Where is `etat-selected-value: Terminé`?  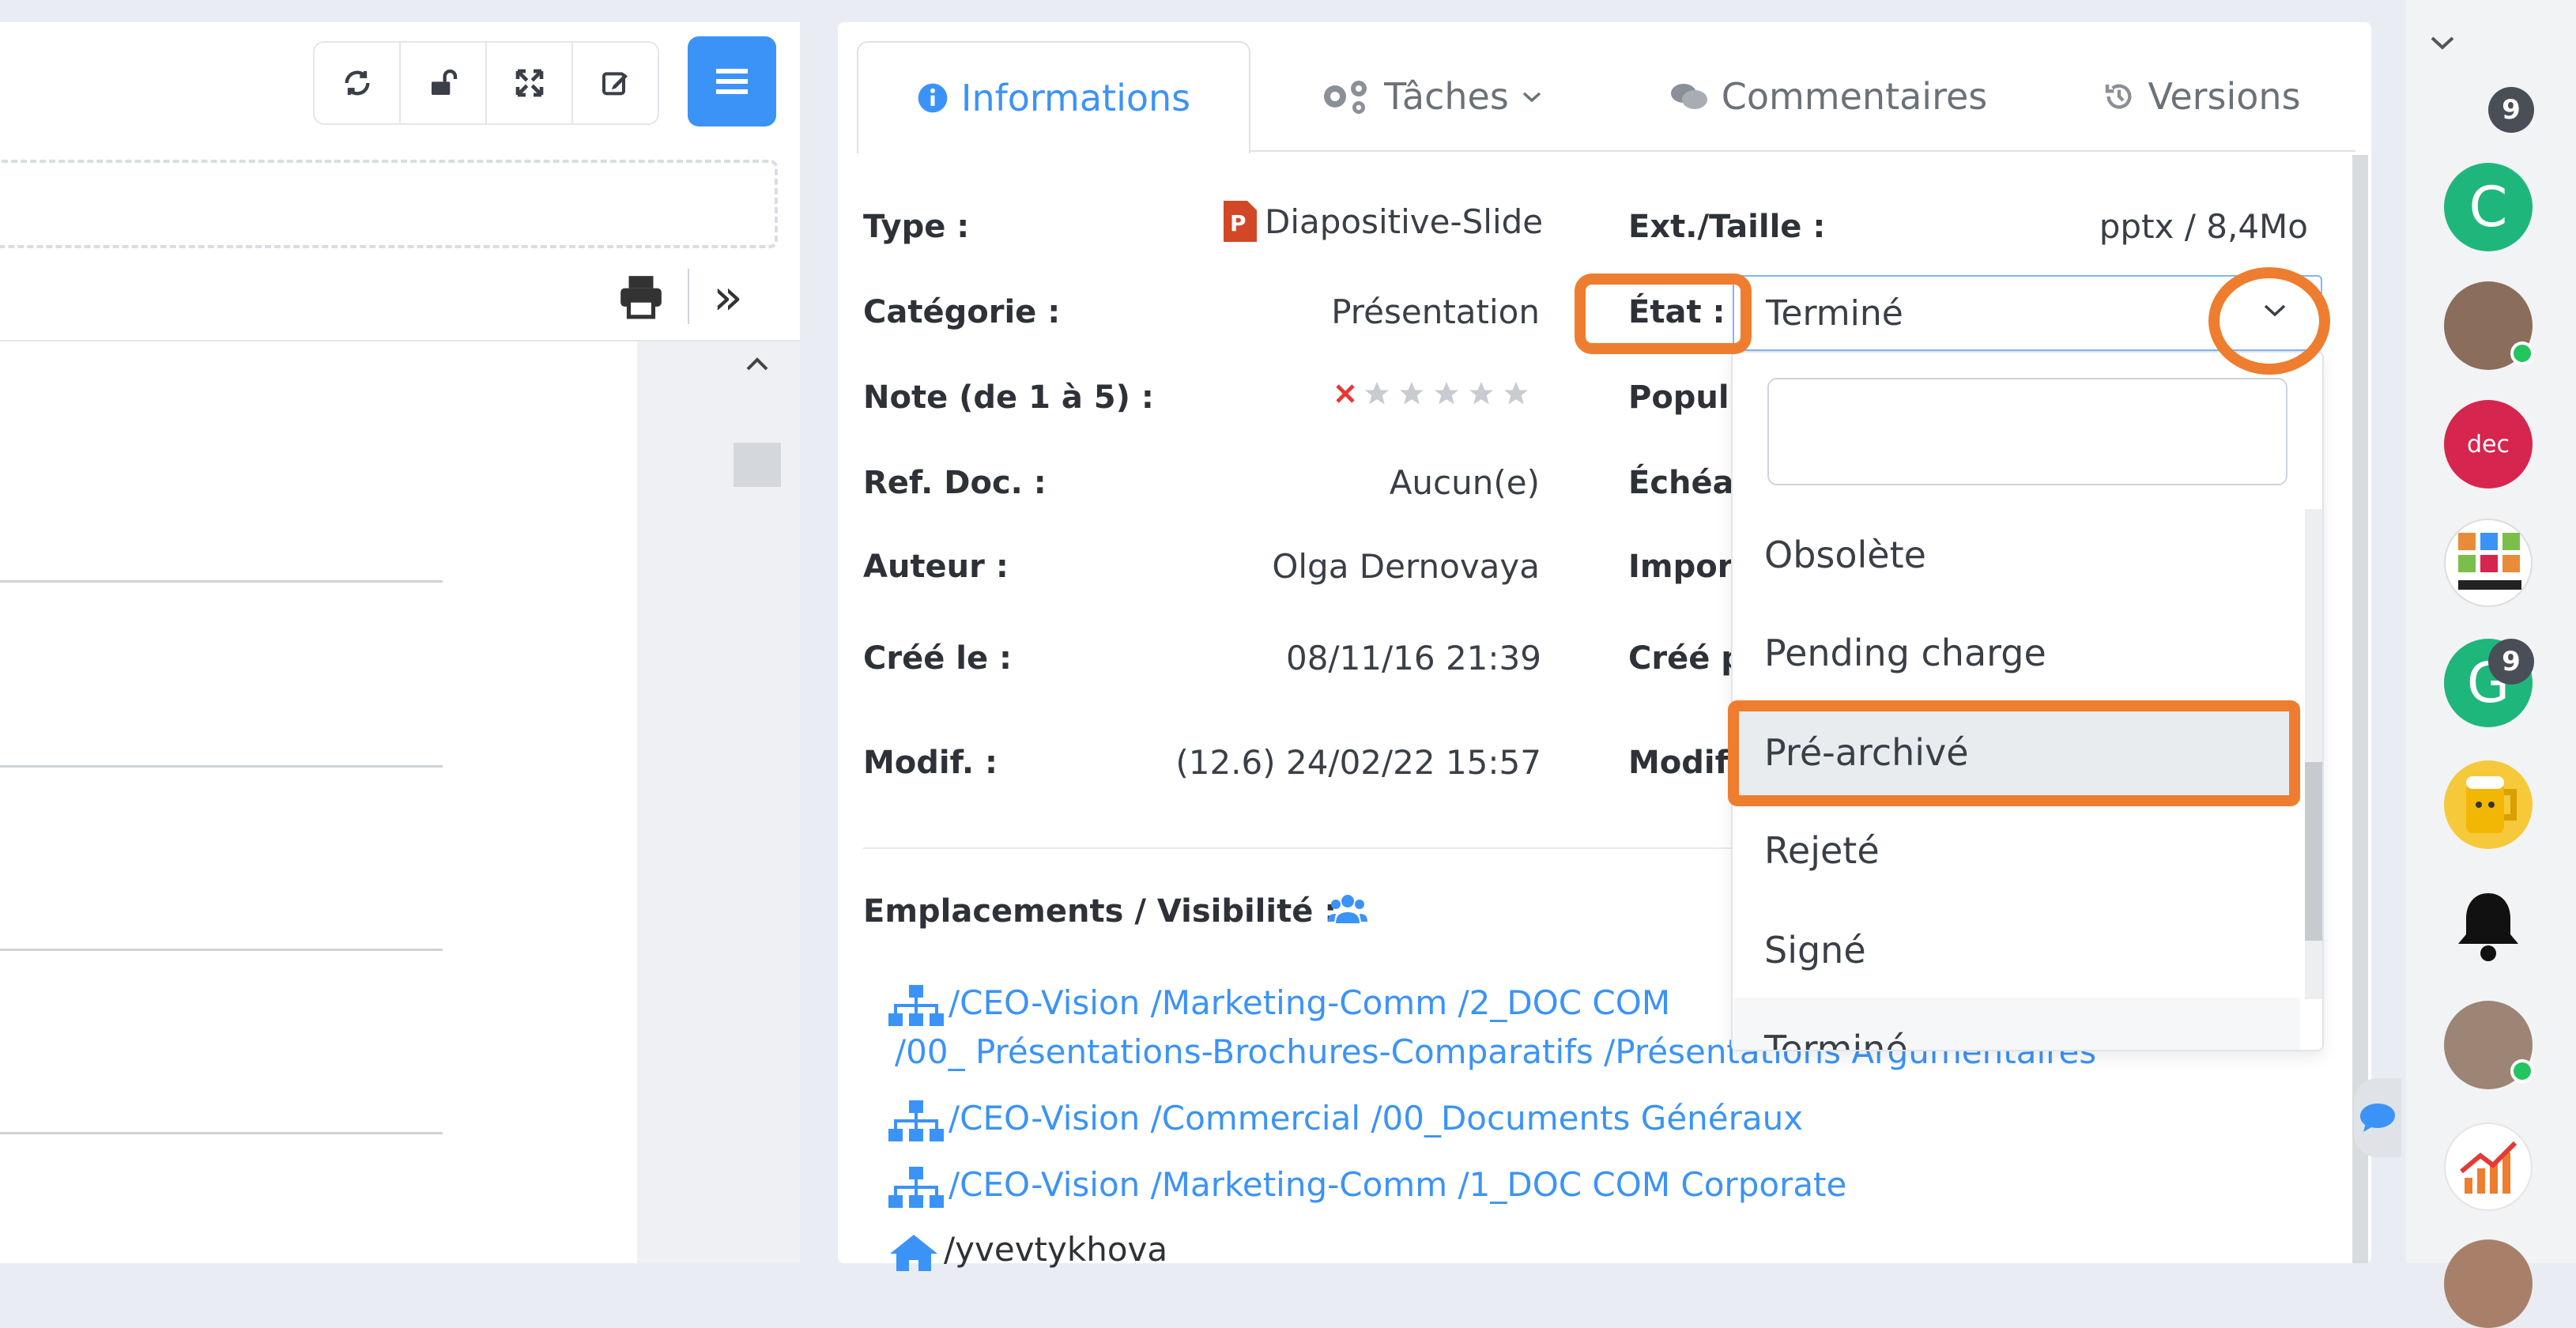
etat-selected-value: Terminé is located at coordinates (1834, 313).